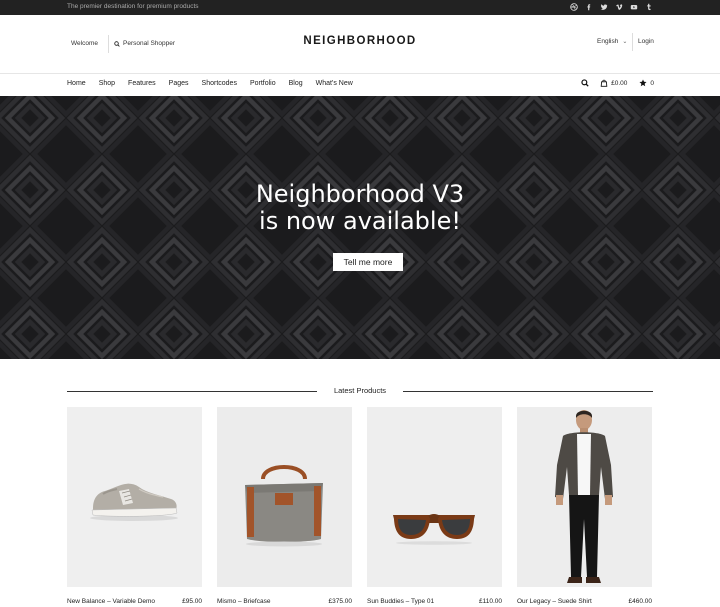  I want to click on product-name: New Balance – Variable Demo, so click(111, 601).